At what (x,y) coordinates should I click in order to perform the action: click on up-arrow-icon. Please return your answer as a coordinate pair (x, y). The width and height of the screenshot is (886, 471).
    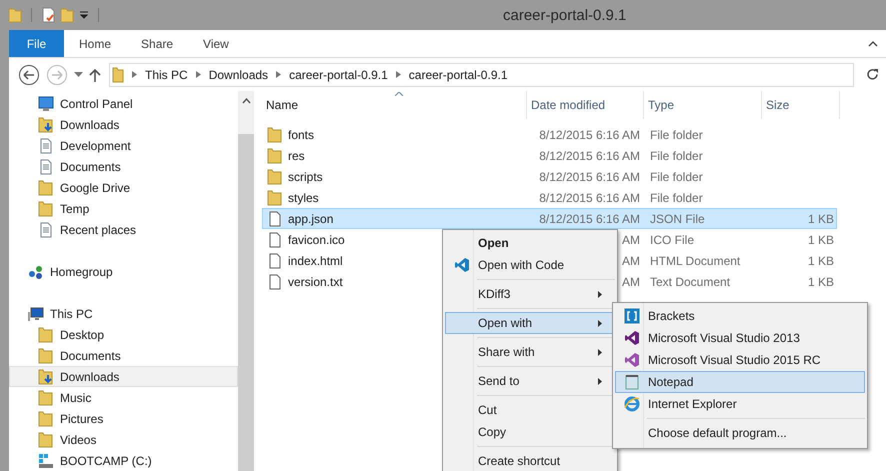
    Looking at the image, I should click on (95, 75).